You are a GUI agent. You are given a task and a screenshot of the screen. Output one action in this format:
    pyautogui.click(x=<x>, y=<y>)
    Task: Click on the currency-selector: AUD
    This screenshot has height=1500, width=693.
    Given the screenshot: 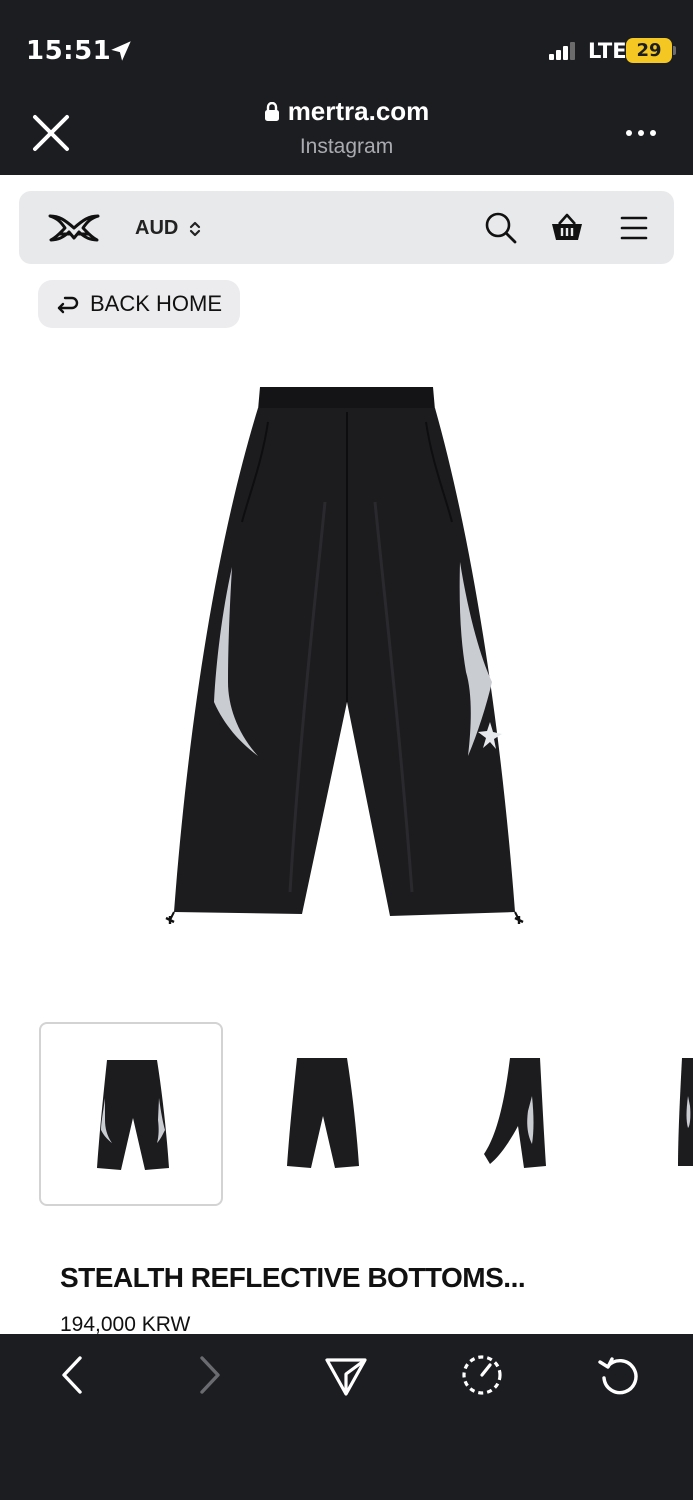 What is the action you would take?
    pyautogui.click(x=168, y=228)
    